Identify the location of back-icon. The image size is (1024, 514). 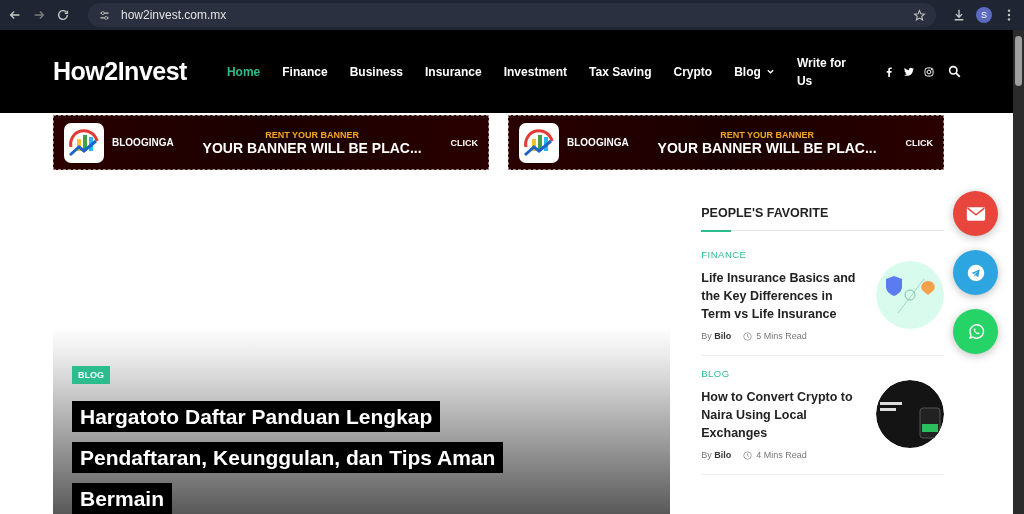
(15, 15).